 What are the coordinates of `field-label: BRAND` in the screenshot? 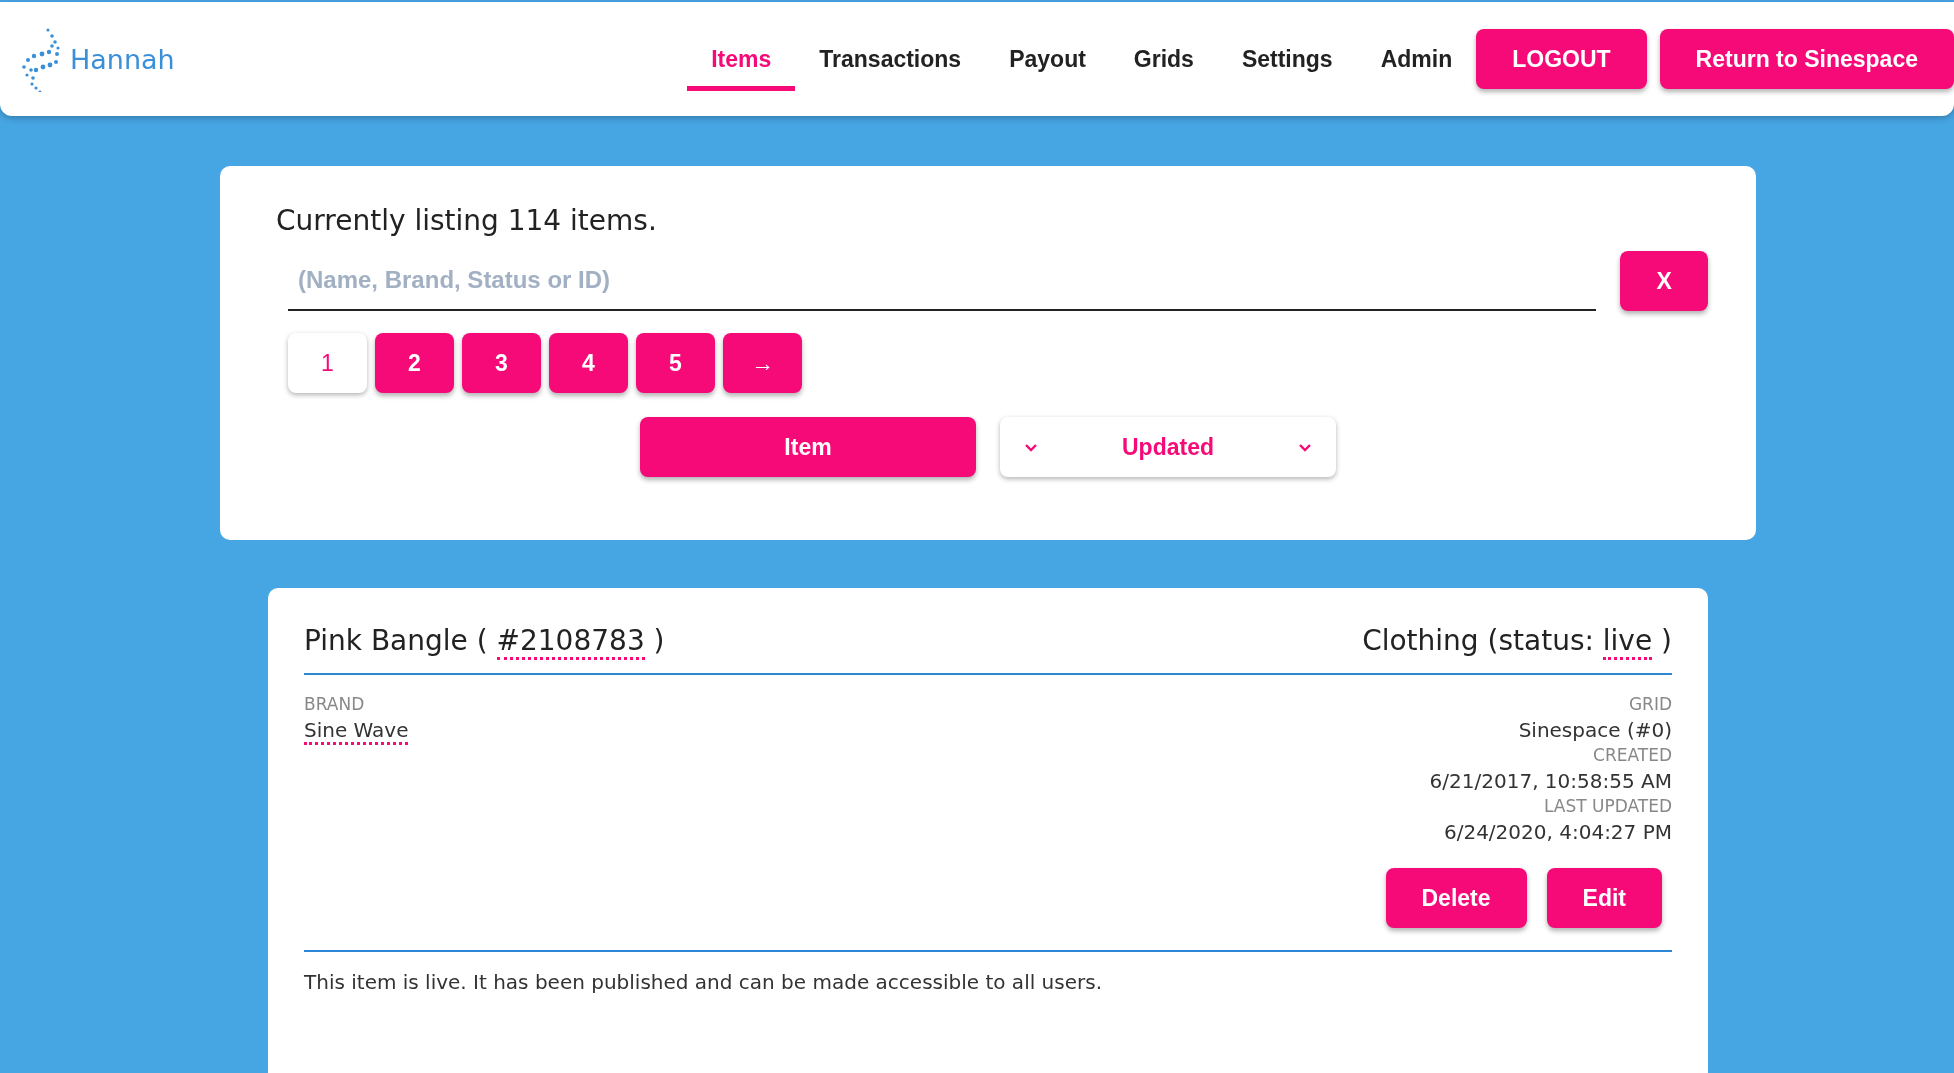 It's located at (334, 704).